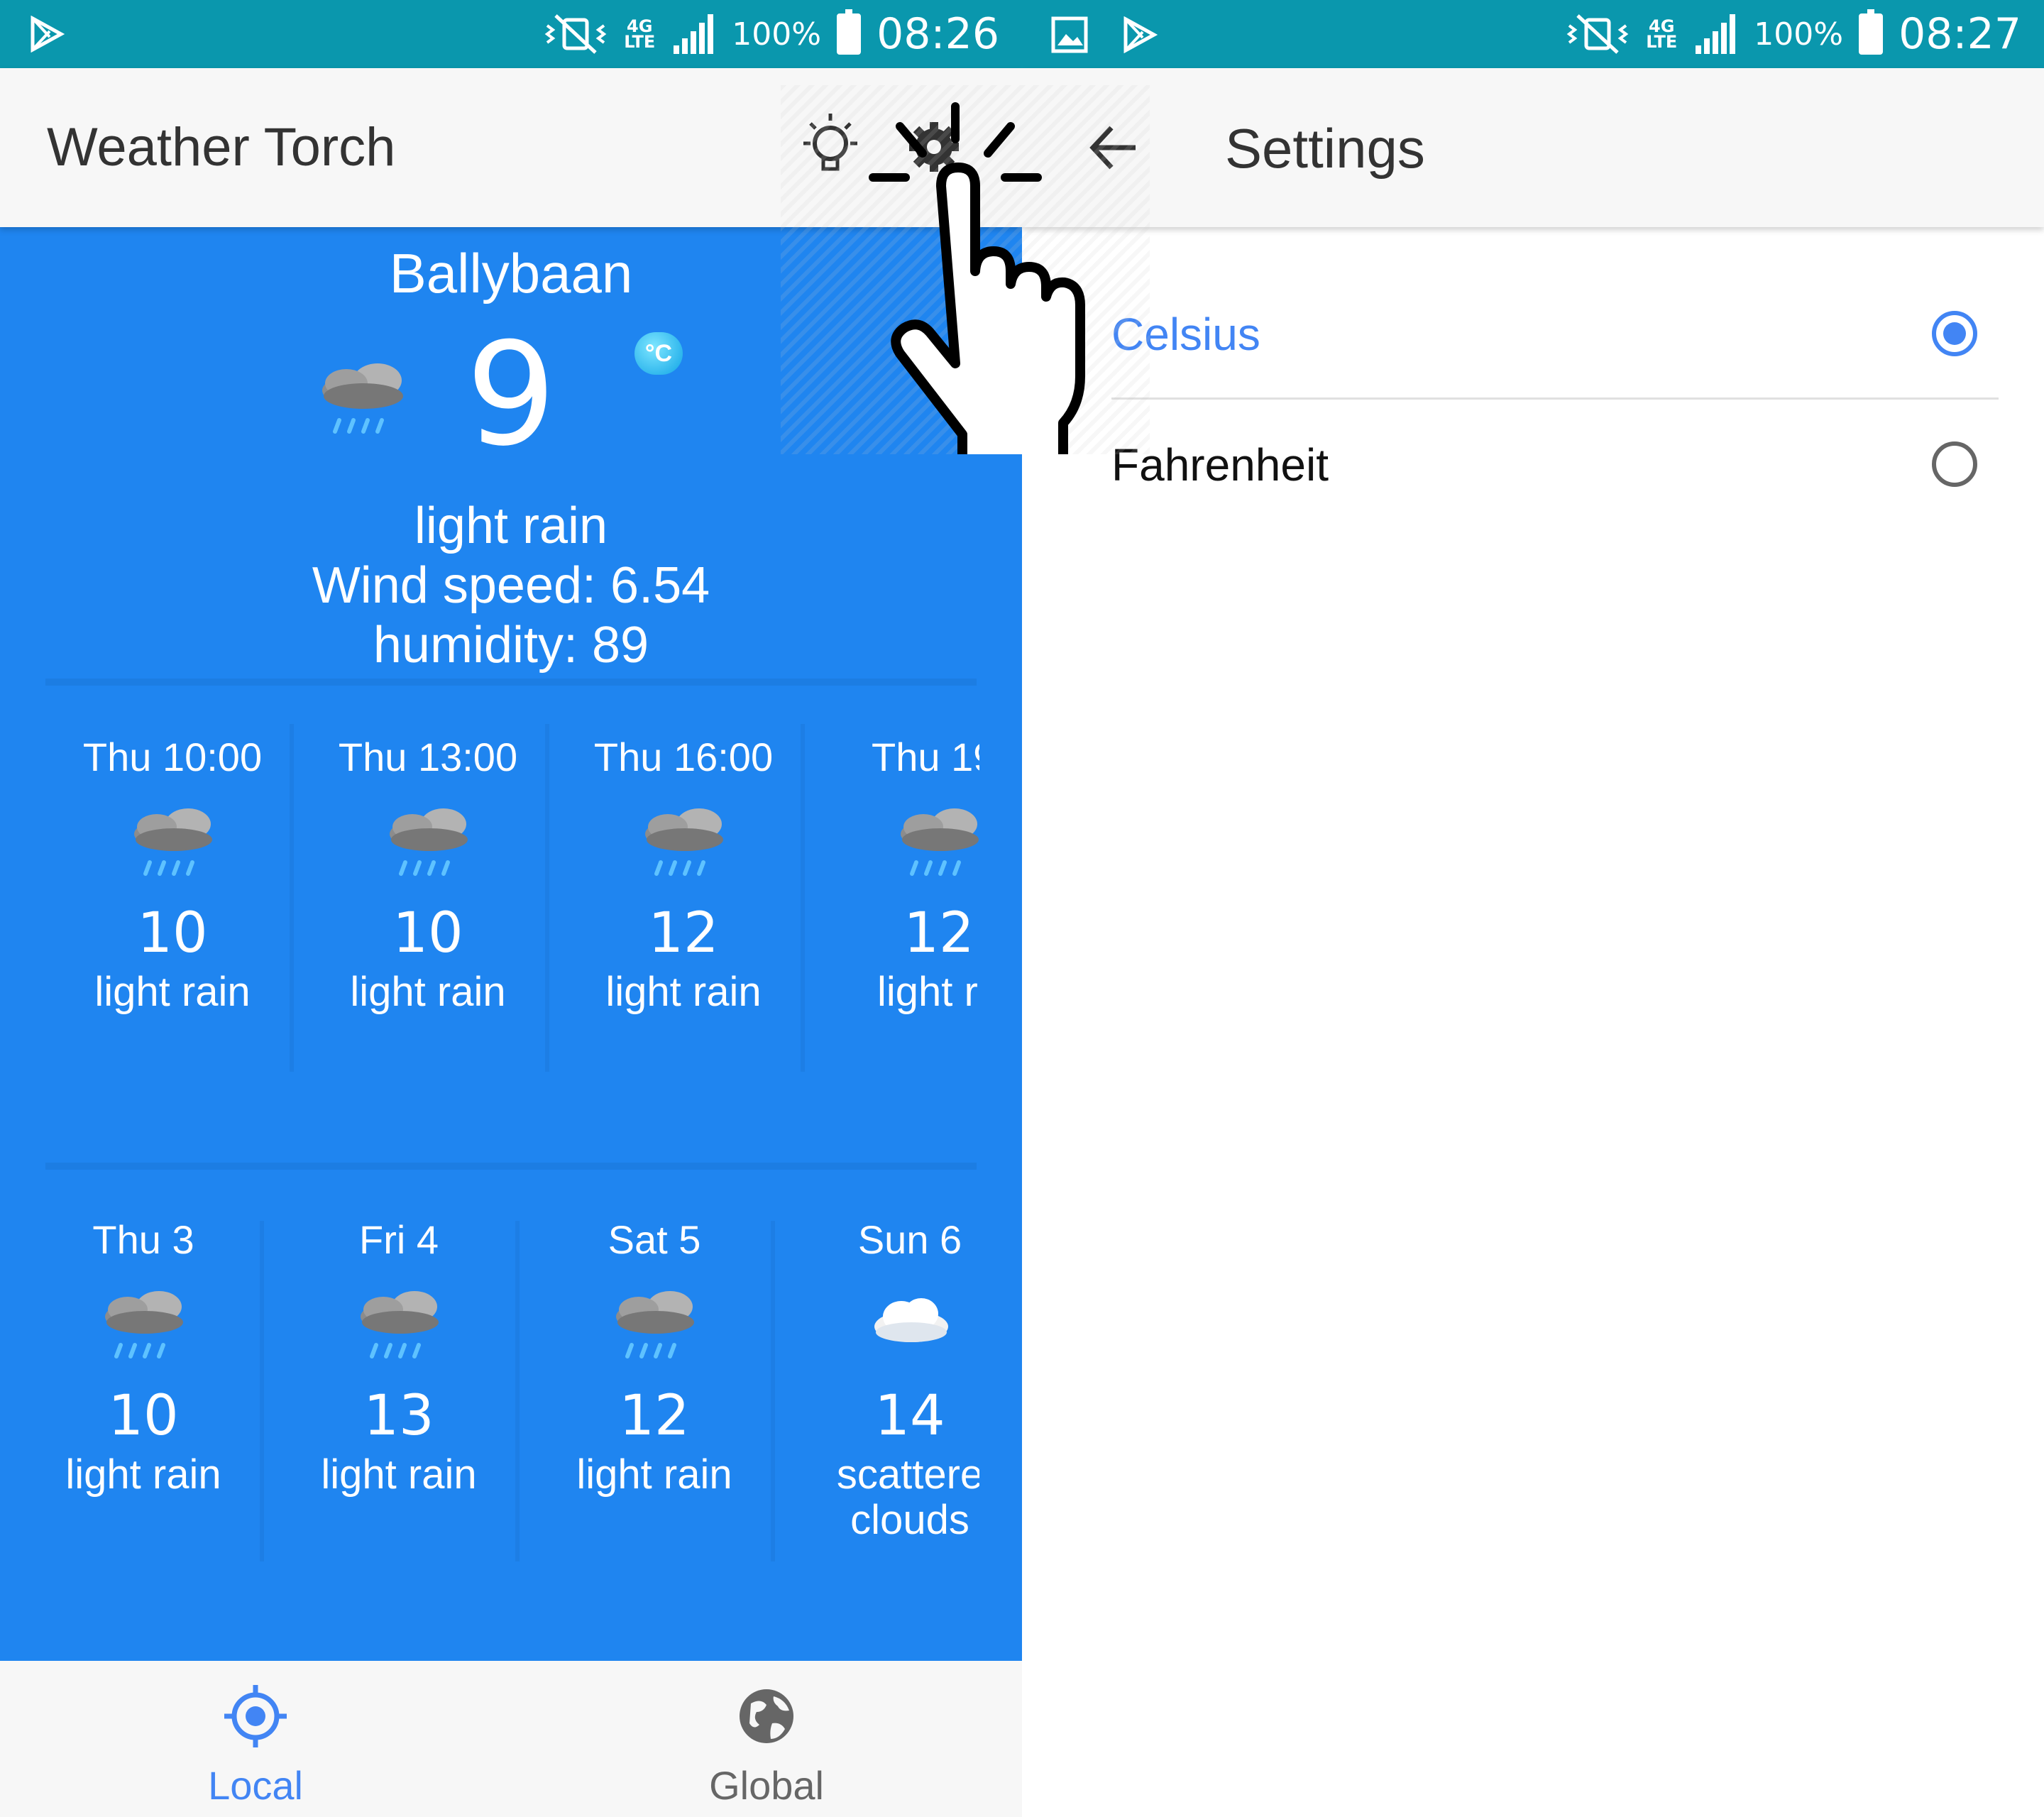  Describe the element at coordinates (1555, 399) in the screenshot. I see `option-divider` at that location.